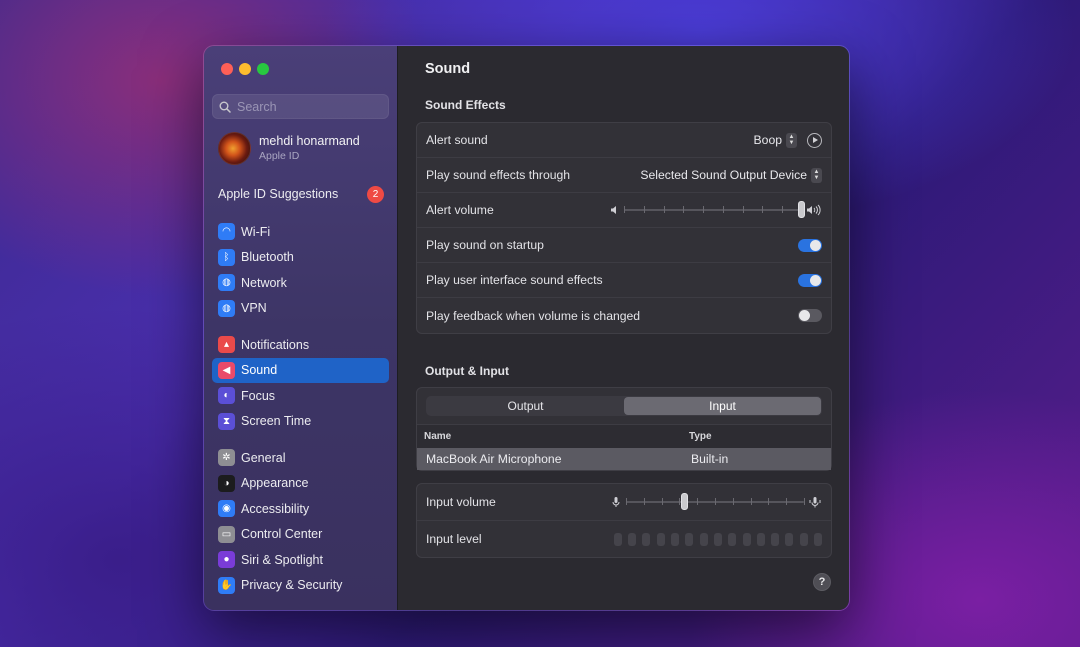  Describe the element at coordinates (300, 232) in the screenshot. I see `sidebar-item-wi-fi: ◠ Wi-Fi` at that location.